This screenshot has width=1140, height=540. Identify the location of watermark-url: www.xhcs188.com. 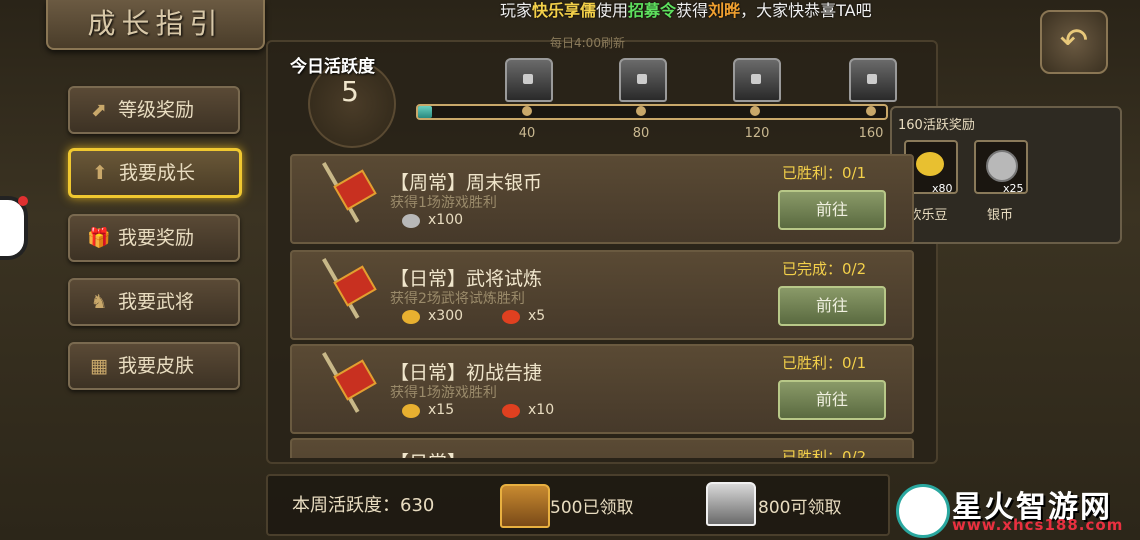
(1038, 525).